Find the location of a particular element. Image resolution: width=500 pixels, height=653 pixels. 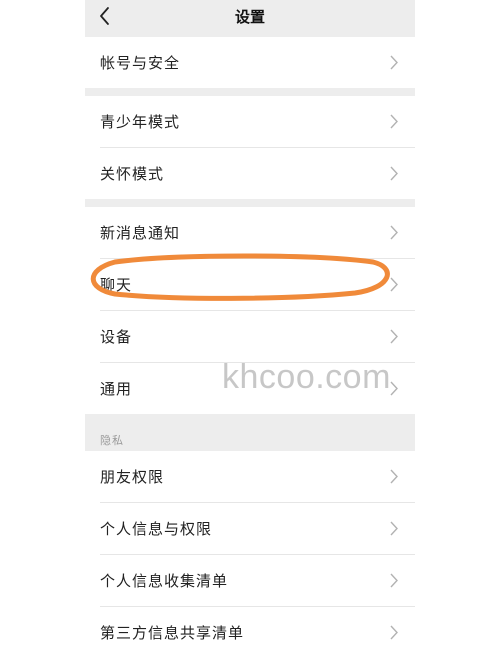

settings-item-teen-mode: 青少年模式 is located at coordinates (250, 121).